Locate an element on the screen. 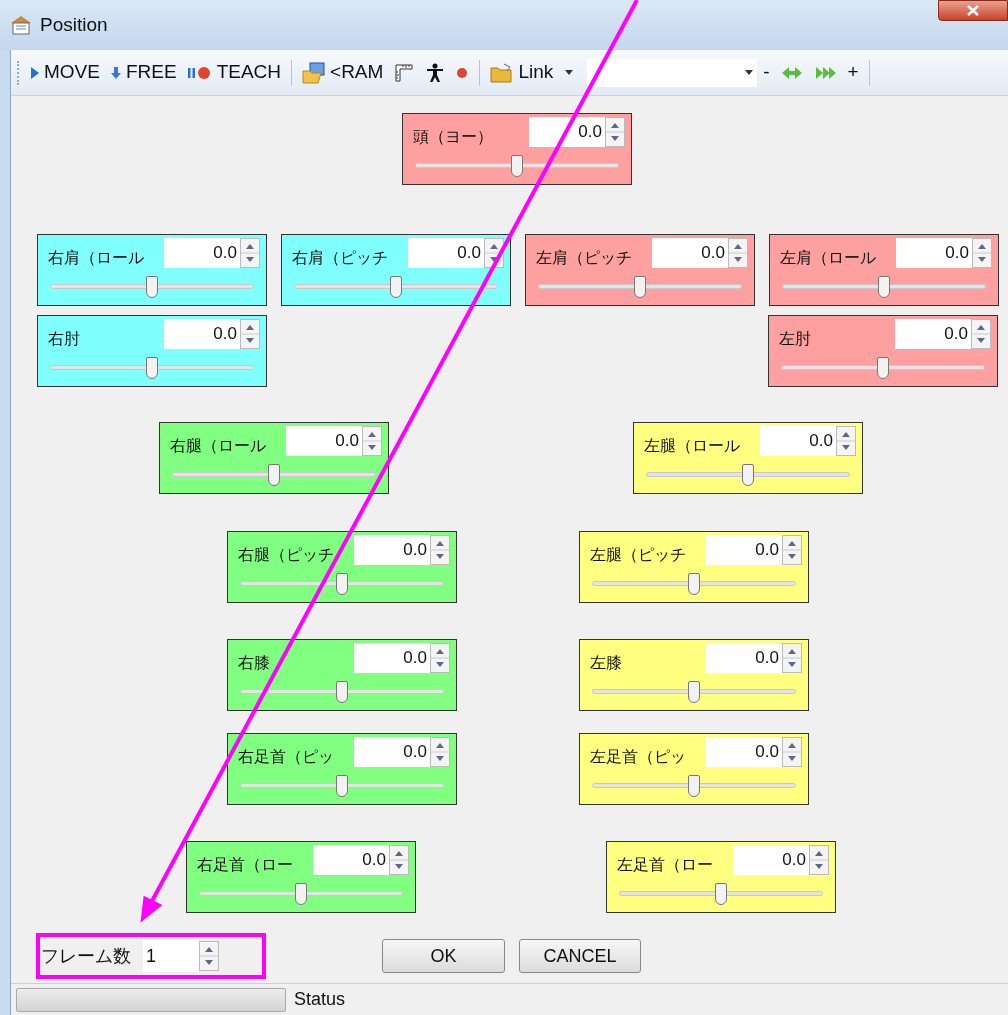  toolbar-symbol: - is located at coordinates (766, 72).